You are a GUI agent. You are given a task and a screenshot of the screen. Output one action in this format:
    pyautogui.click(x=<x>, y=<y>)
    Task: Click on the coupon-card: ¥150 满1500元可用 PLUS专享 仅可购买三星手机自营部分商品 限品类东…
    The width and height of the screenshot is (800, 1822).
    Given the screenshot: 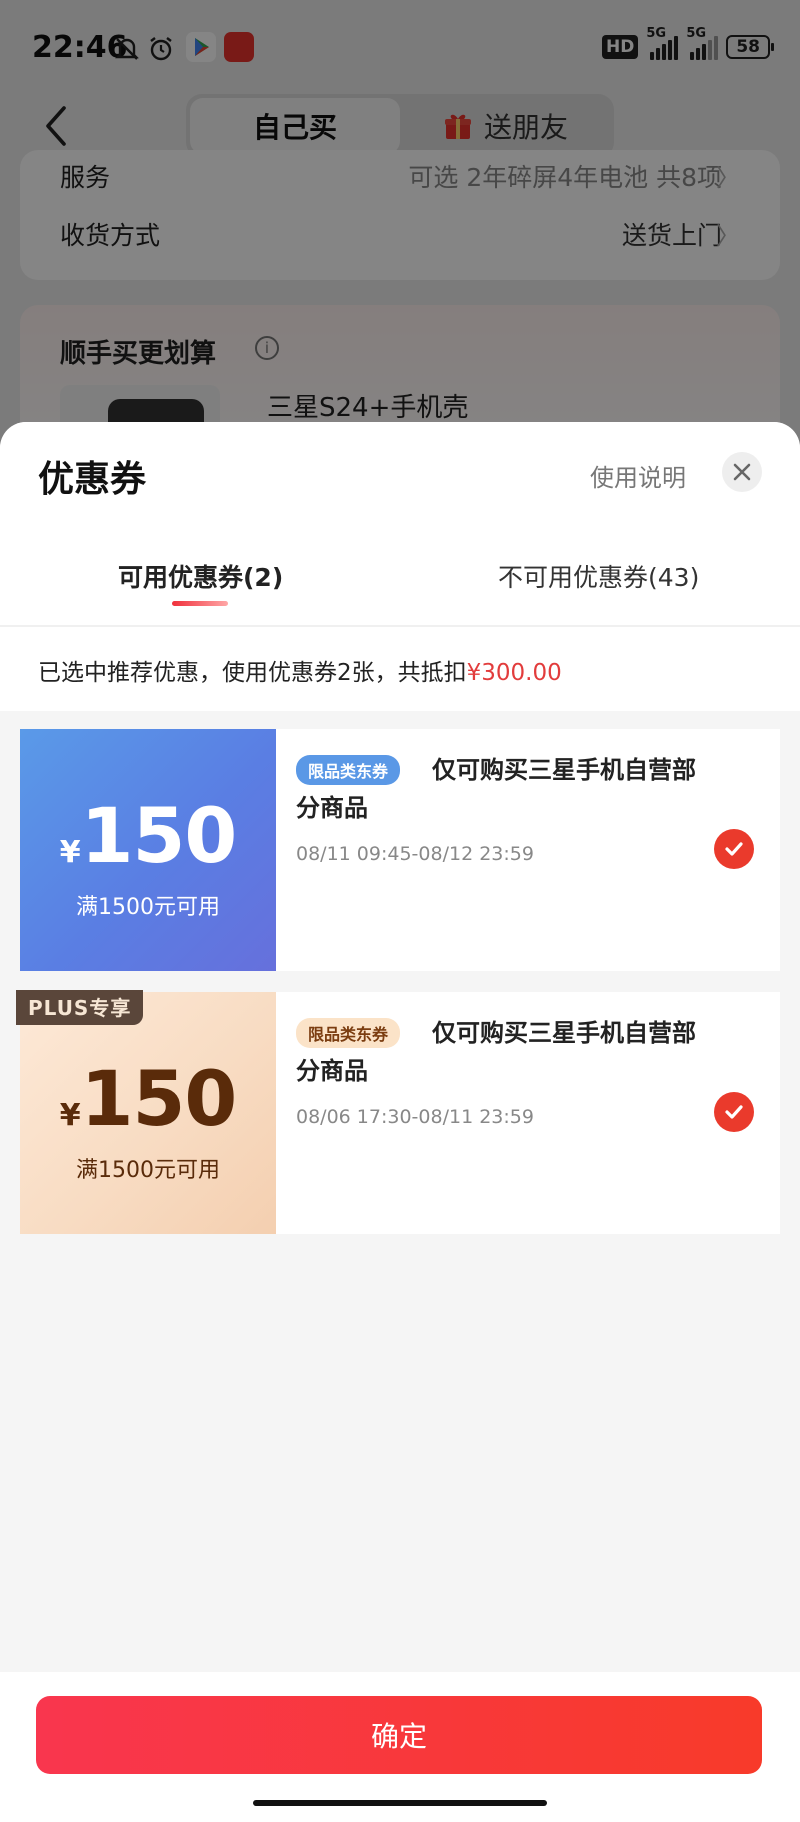 What is the action you would take?
    pyautogui.click(x=397, y=1112)
    